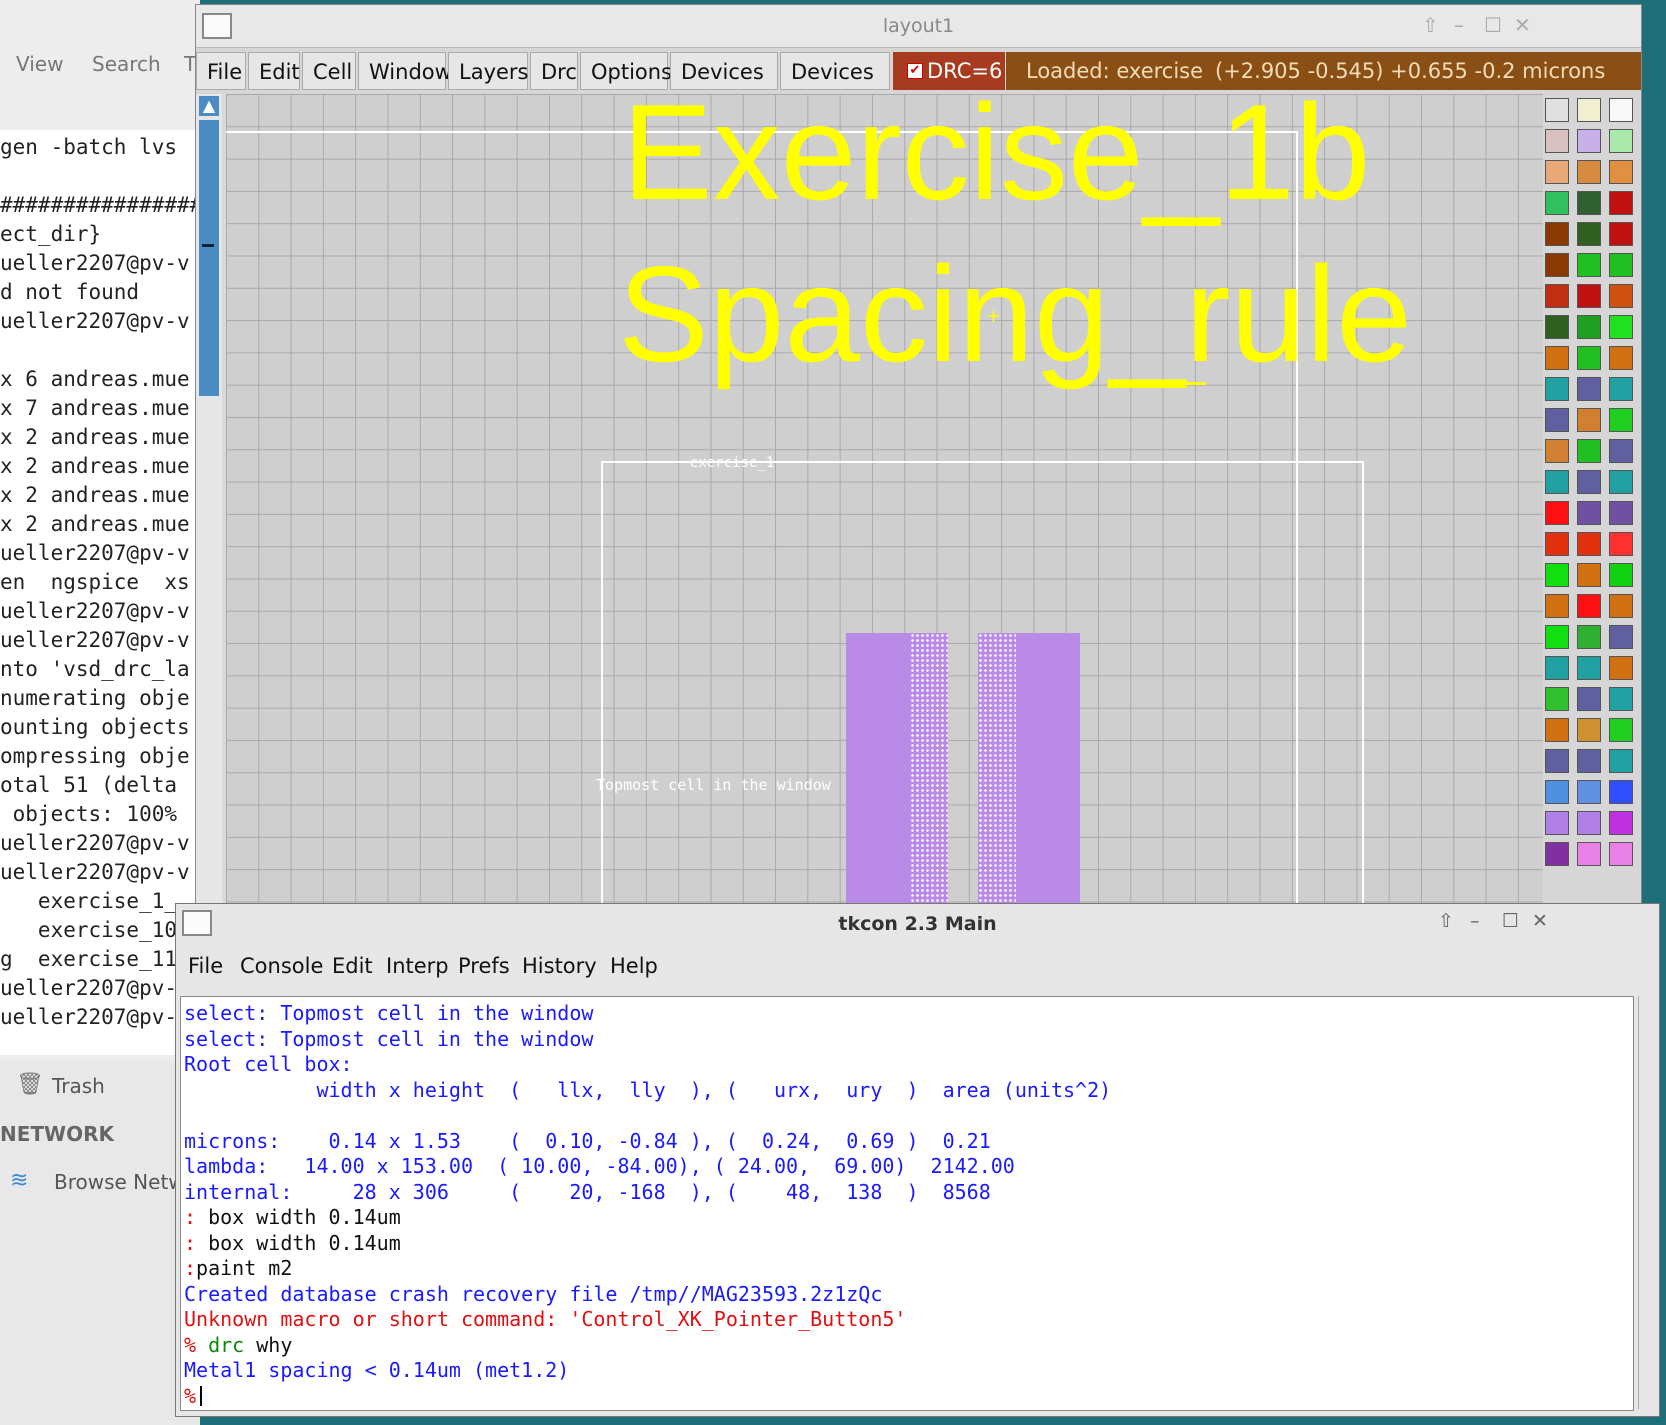 This screenshot has height=1425, width=1666. I want to click on menu-devices-2: Devices 2, so click(835, 87).